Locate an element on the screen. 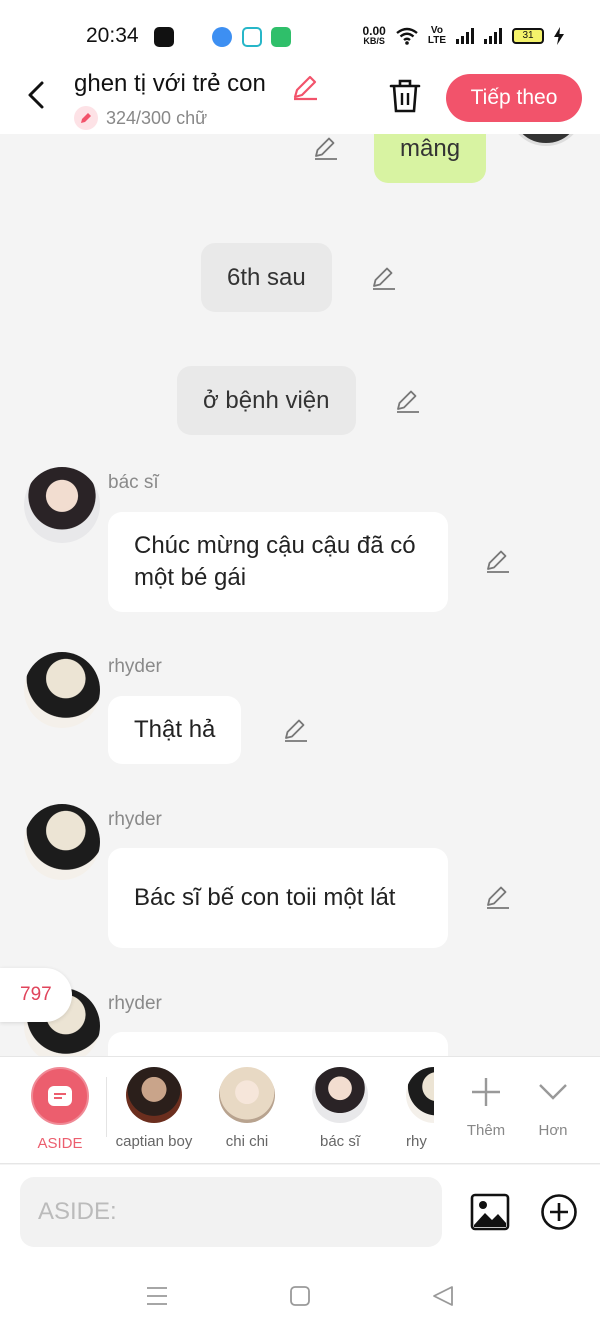 The height and width of the screenshot is (1333, 600). signal-1-icon is located at coordinates (465, 36).